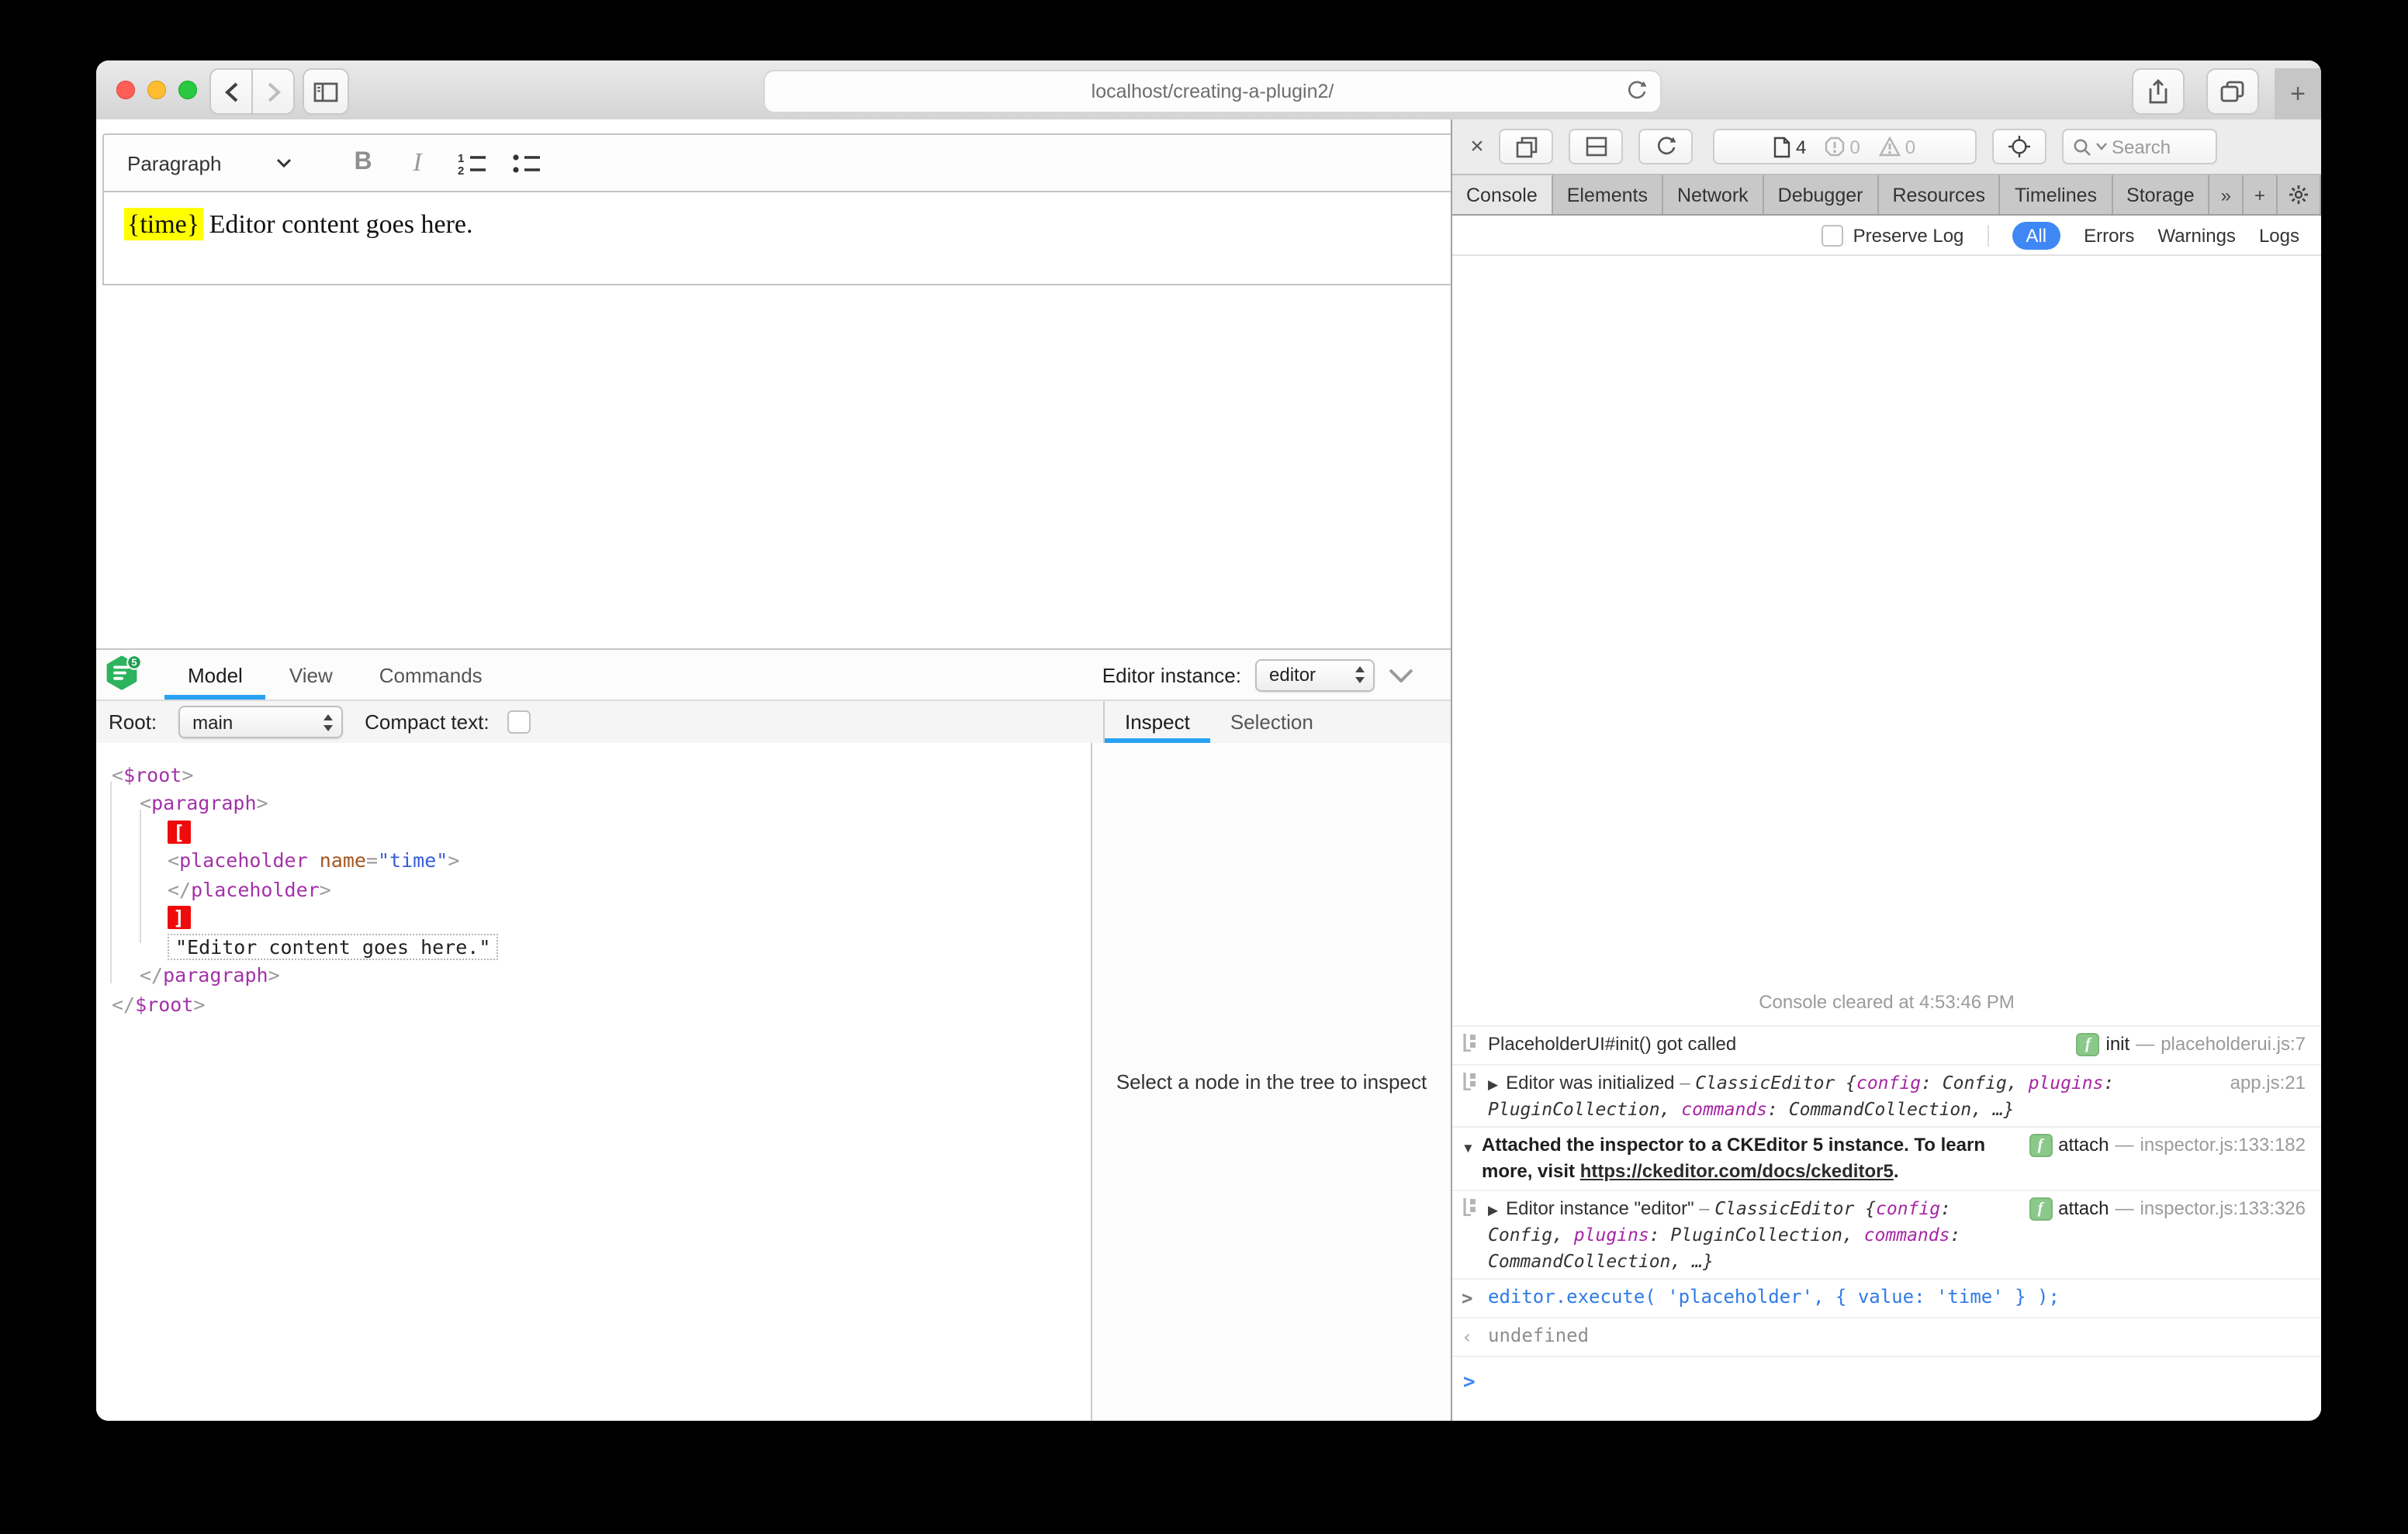 The height and width of the screenshot is (1534, 2408). I want to click on console-link: https://ckeditor.com/docs/ckeditor5, so click(1737, 1171).